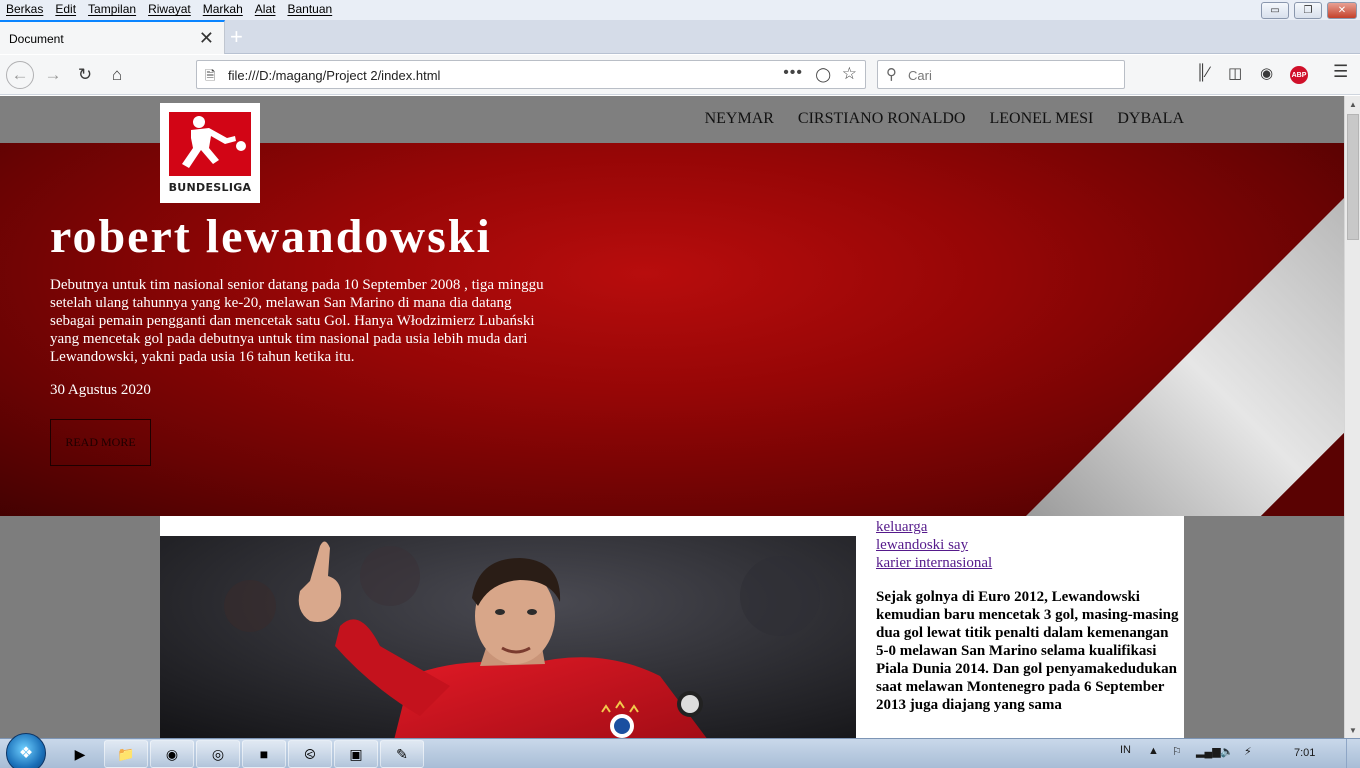 The height and width of the screenshot is (768, 1360). What do you see at coordinates (265, 10) in the screenshot?
I see `menu-item-alat: Alat` at bounding box center [265, 10].